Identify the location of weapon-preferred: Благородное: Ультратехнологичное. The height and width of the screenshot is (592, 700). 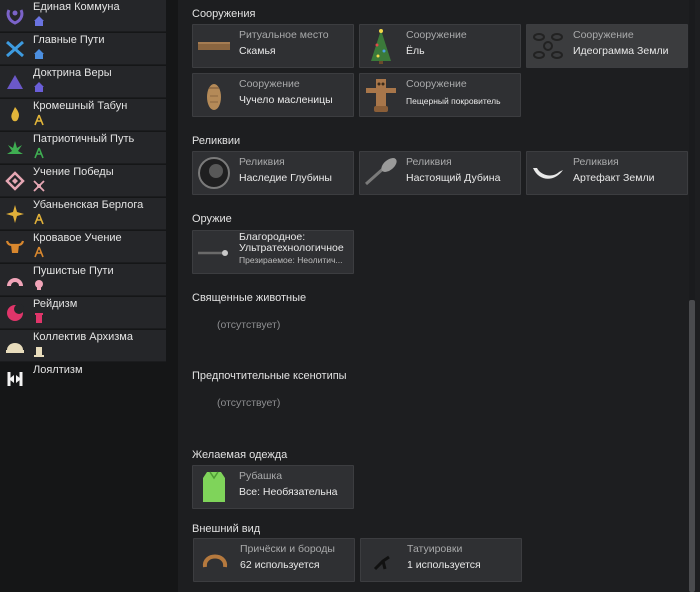
(291, 243).